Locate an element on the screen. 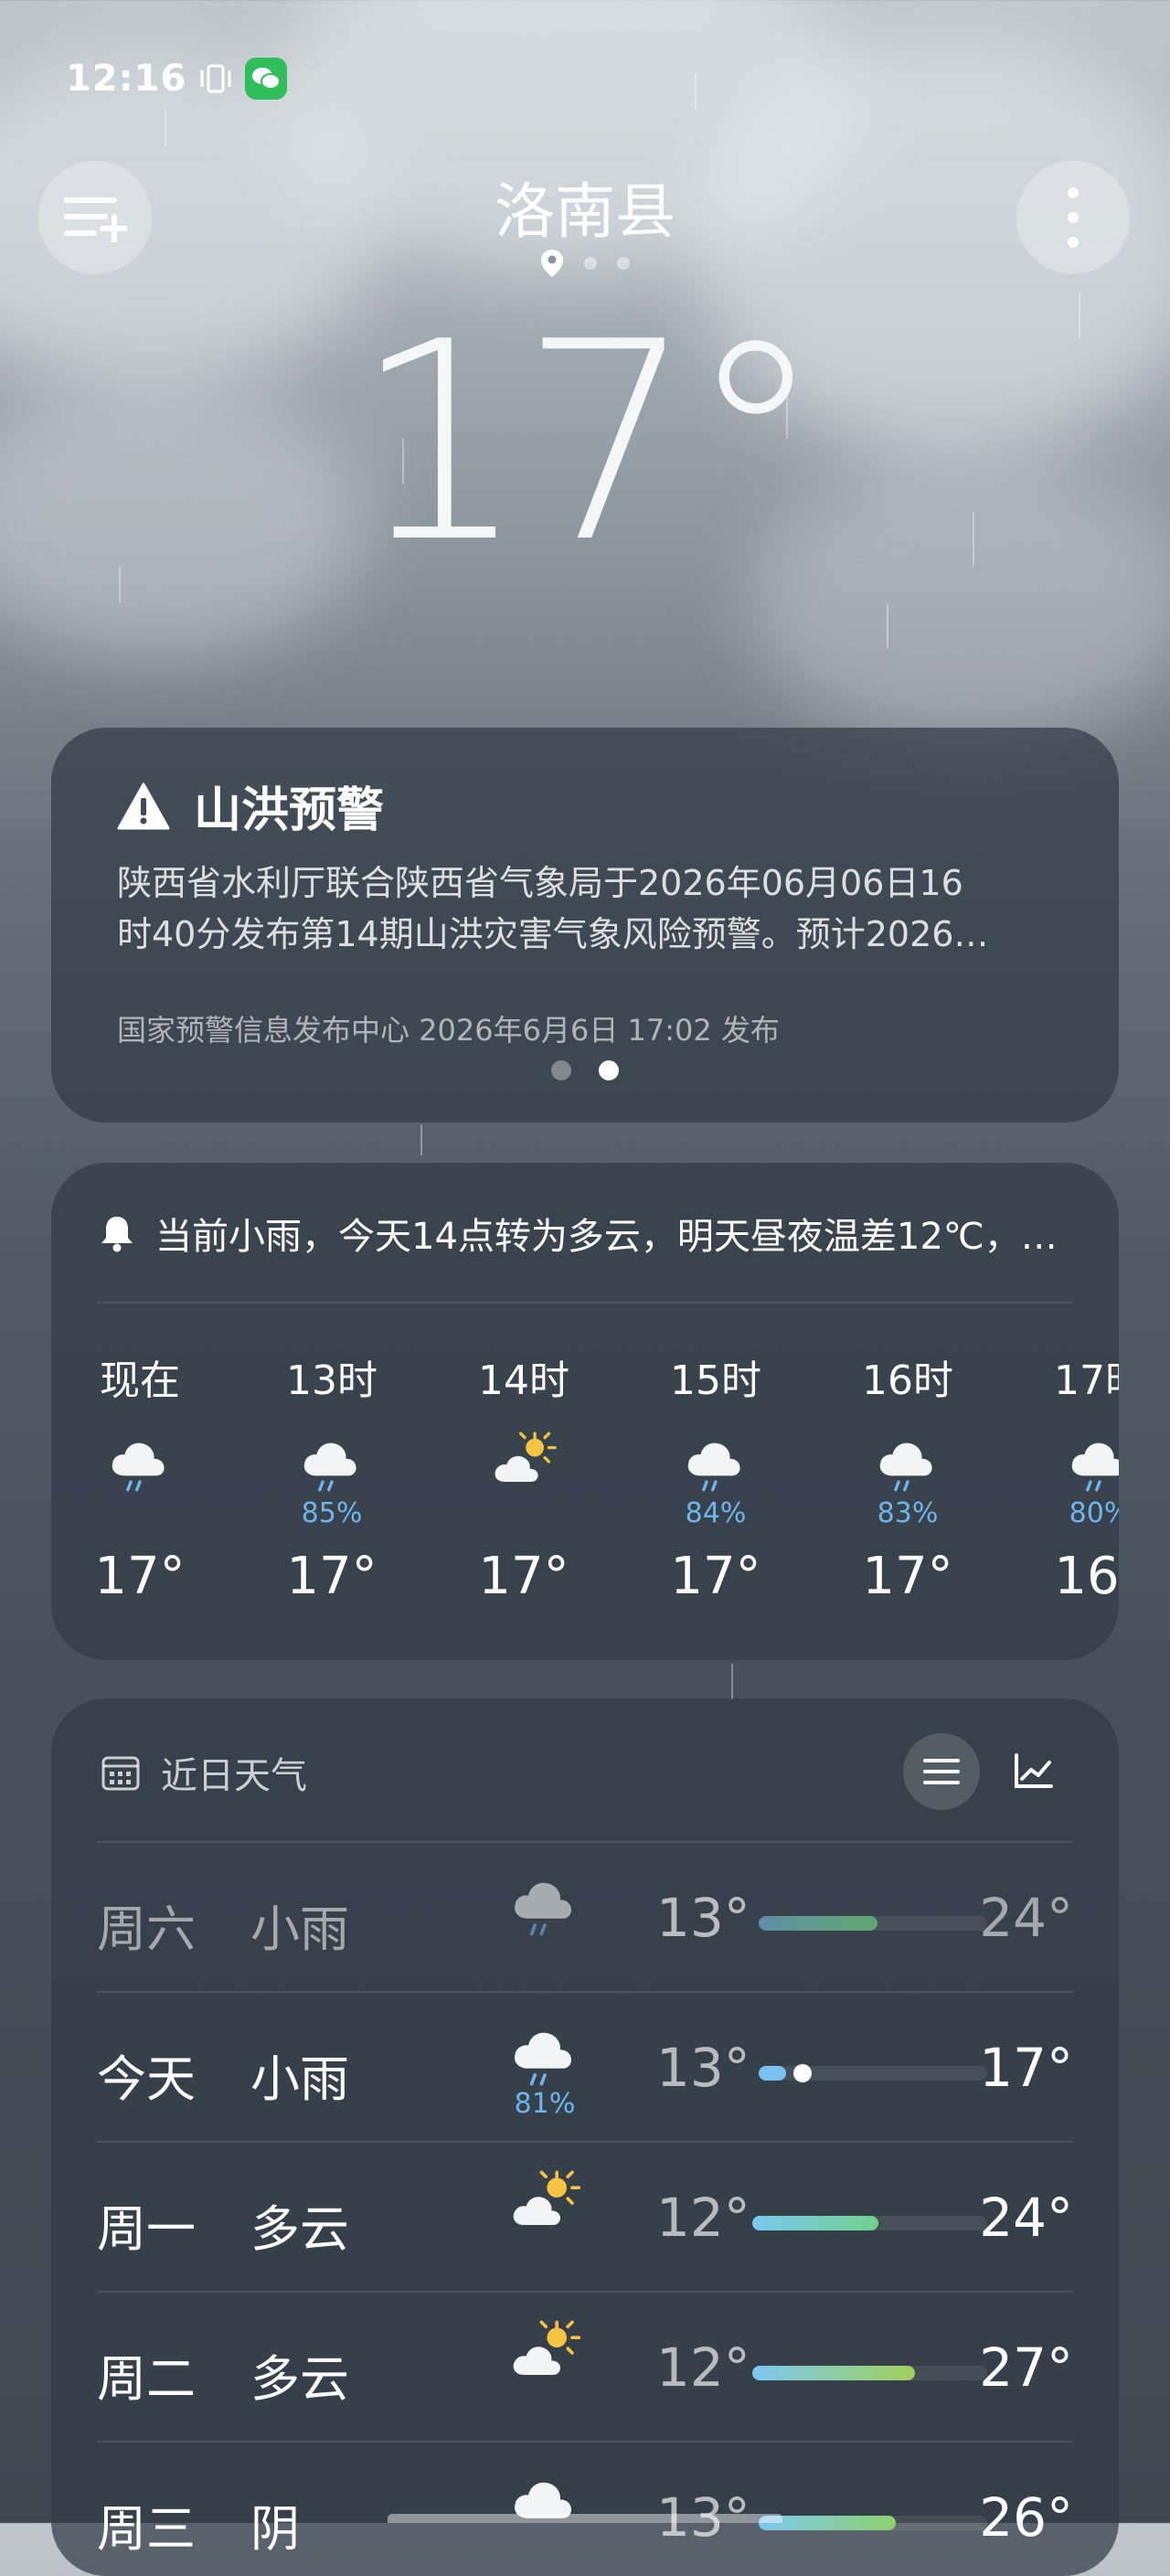 Image resolution: width=1170 pixels, height=2576 pixels. daily-row: 周三阴 13° 26° is located at coordinates (585, 2508).